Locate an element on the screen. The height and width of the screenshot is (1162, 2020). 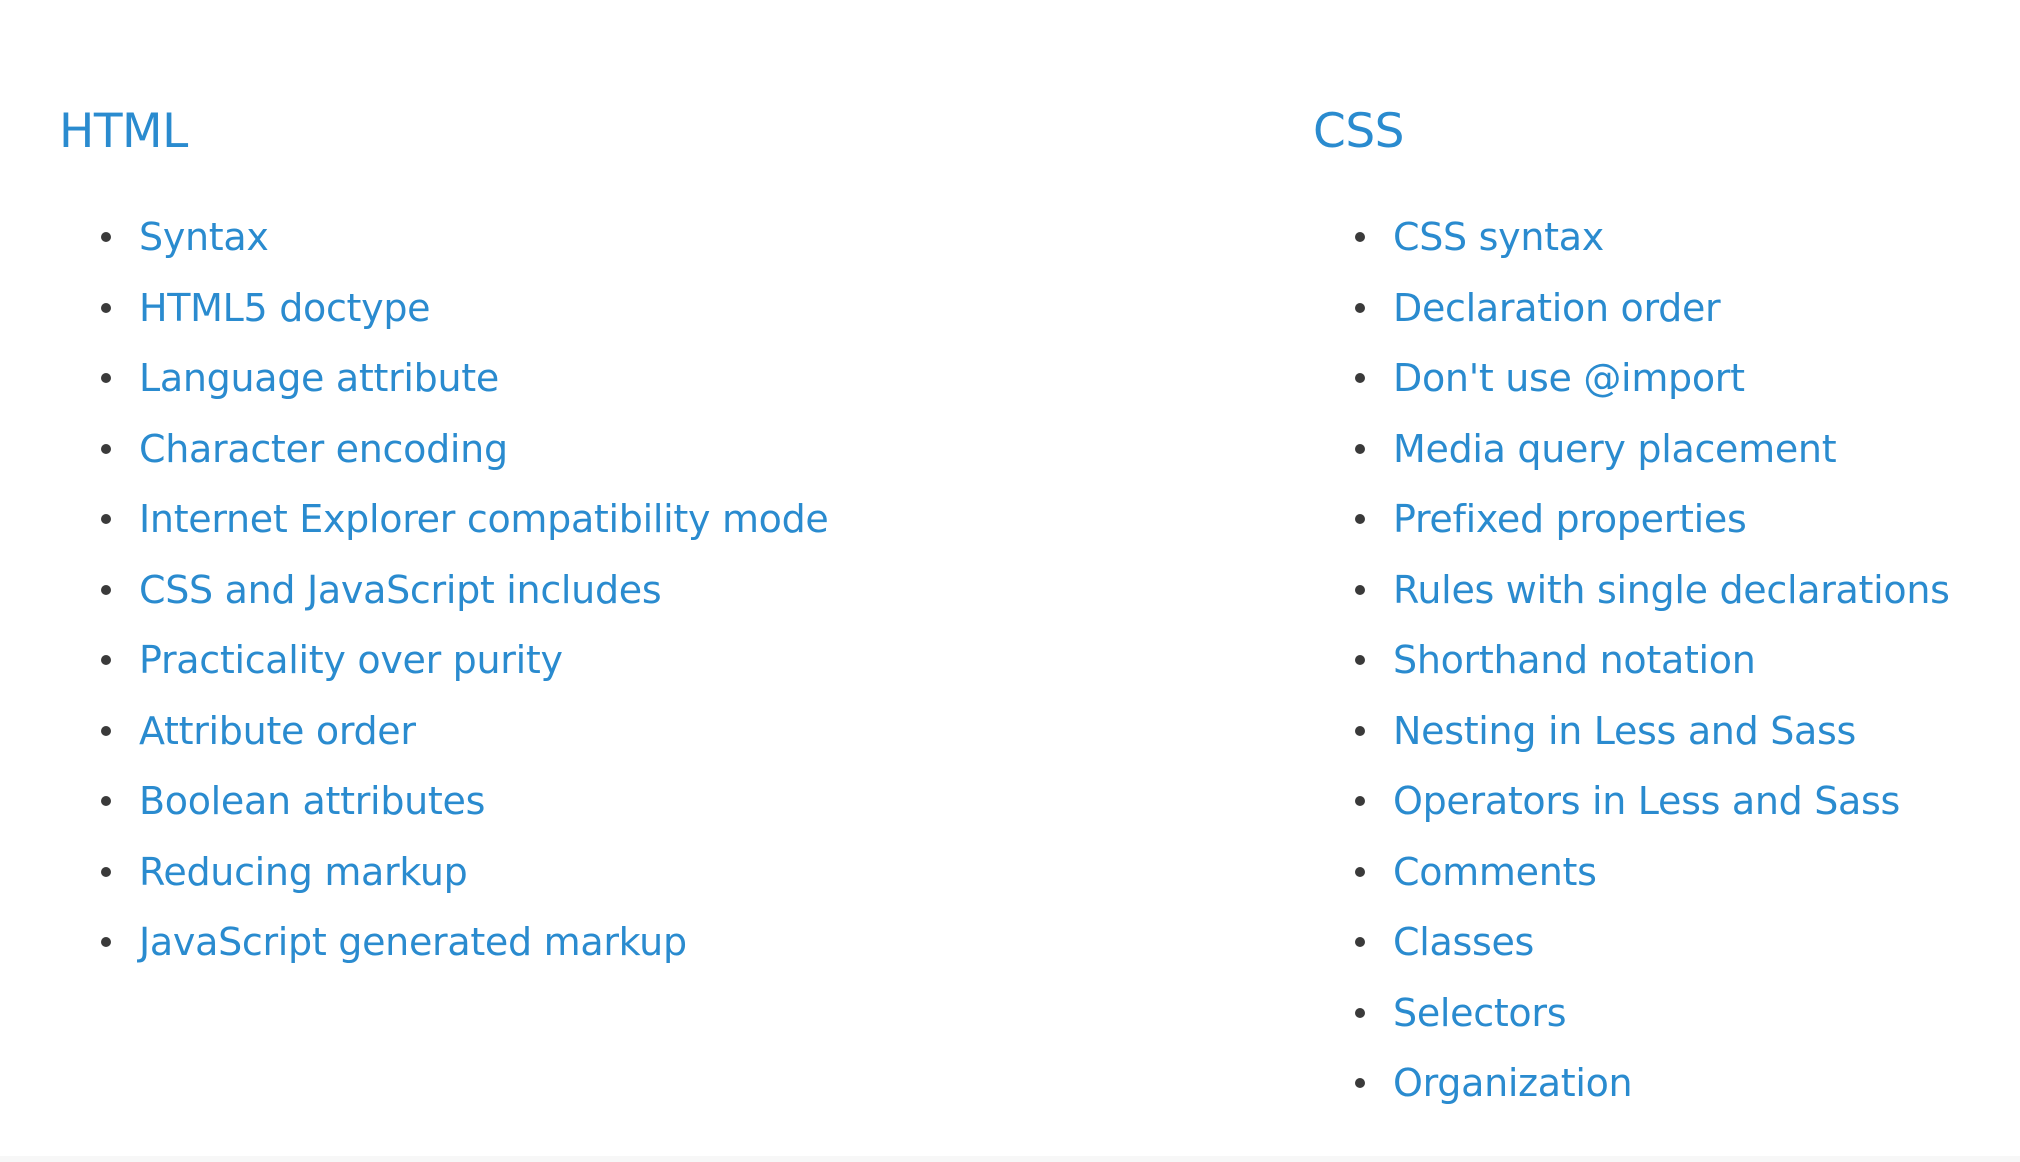
list-item: Language attribute is located at coordinates (444, 378).